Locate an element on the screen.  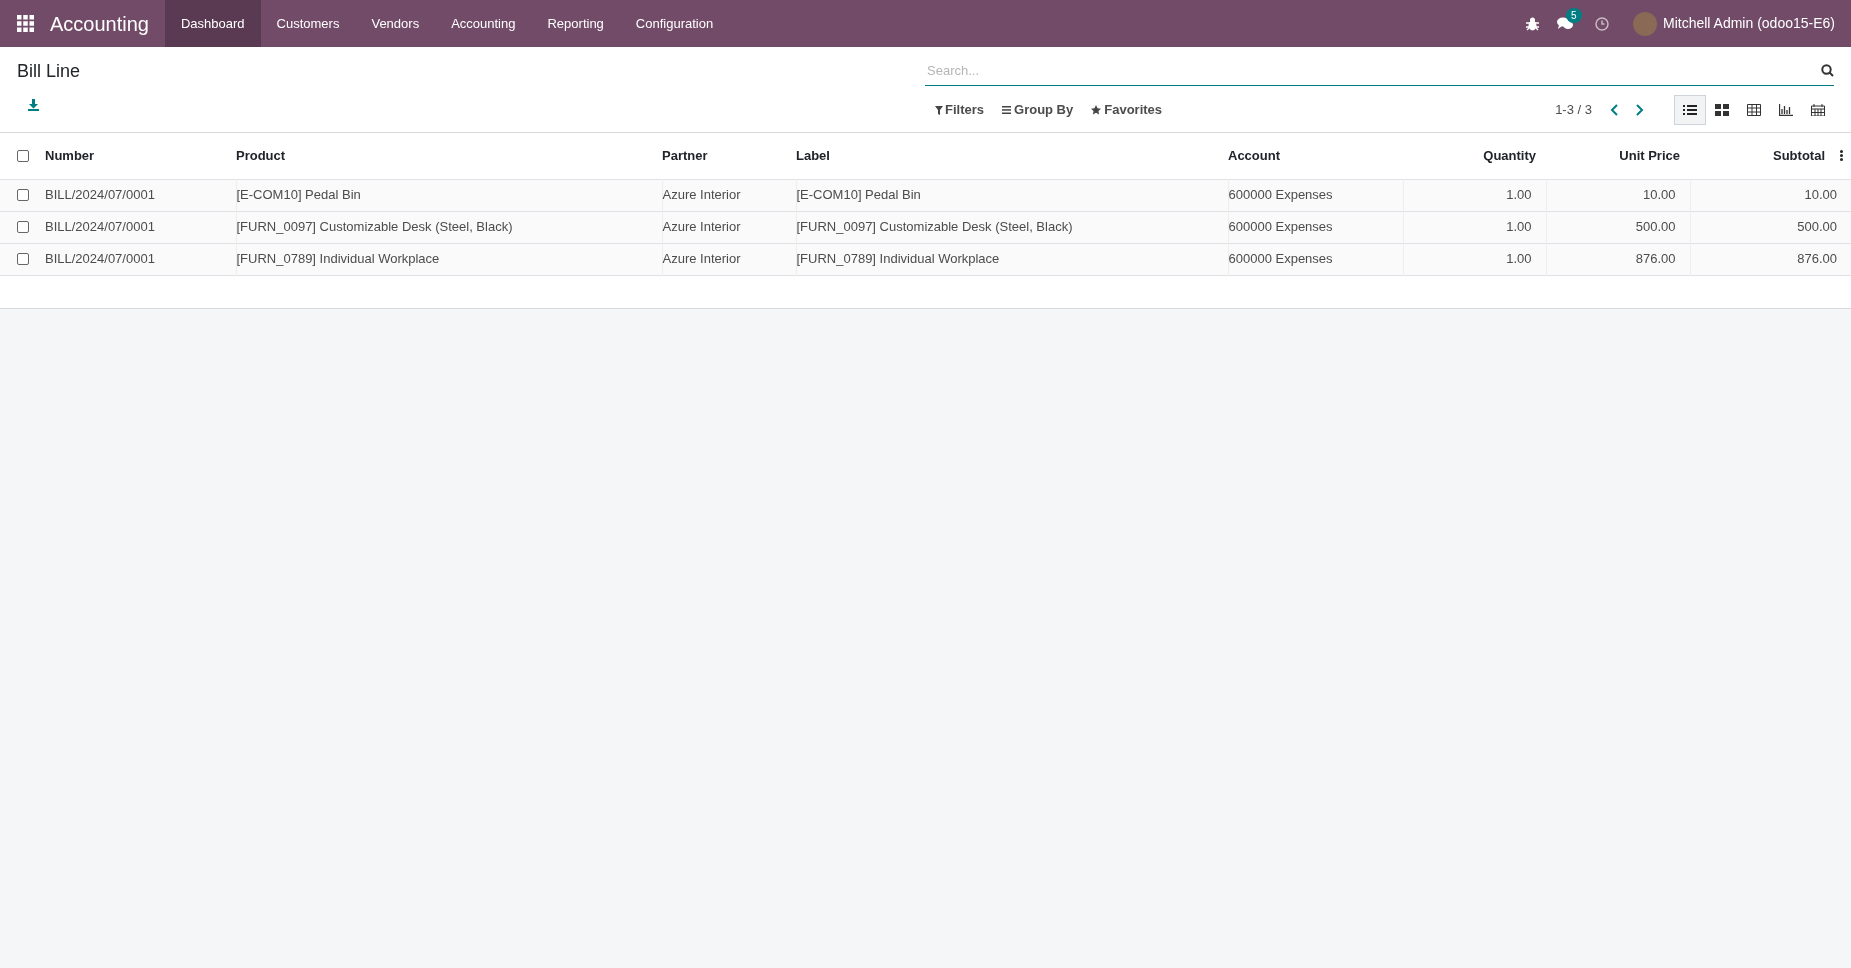
app-title: Accounting is located at coordinates (99, 23).